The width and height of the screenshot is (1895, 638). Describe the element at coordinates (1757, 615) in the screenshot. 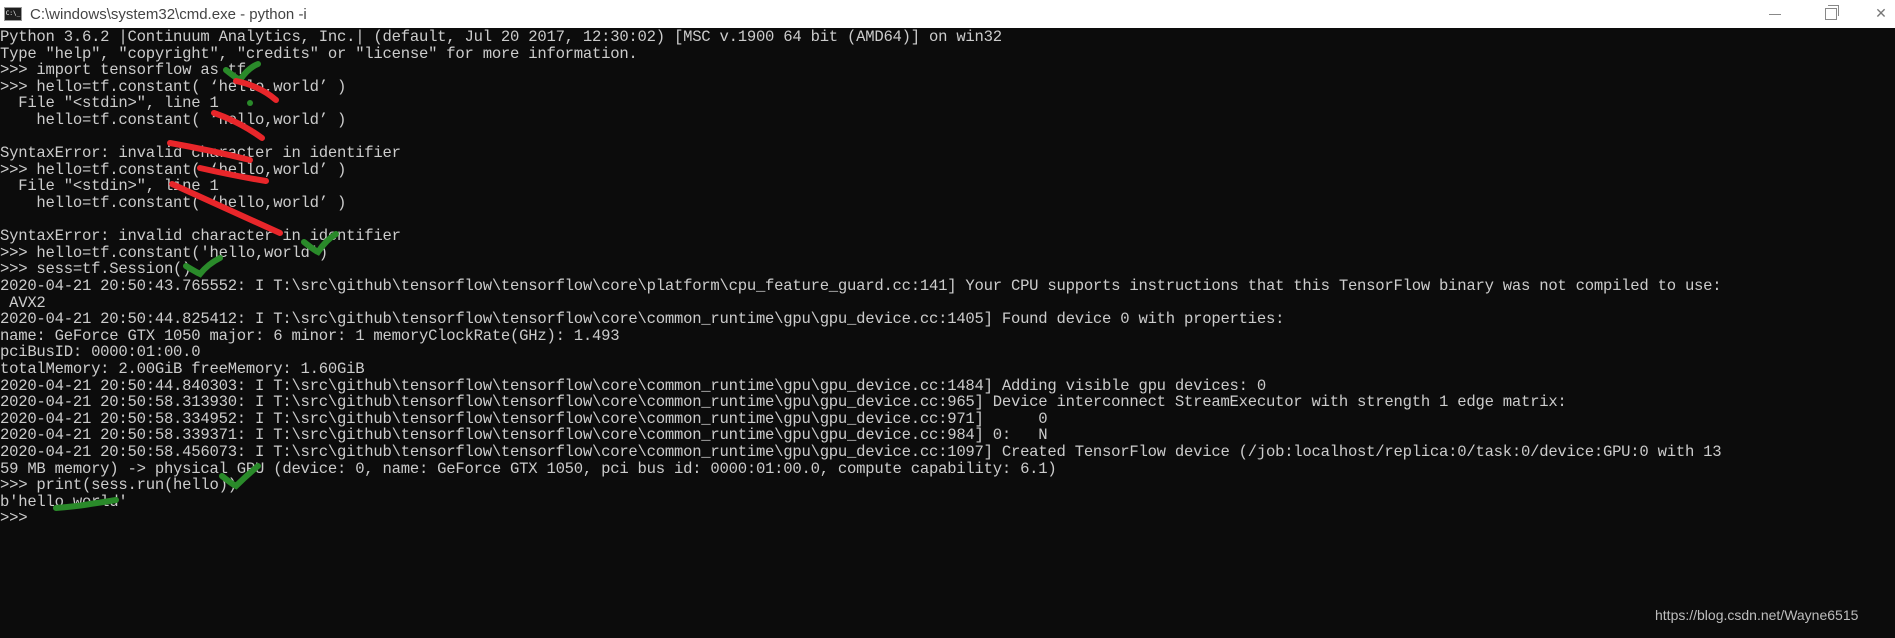

I see `watermark: https://blog.csdn.net/Wayne6515` at that location.